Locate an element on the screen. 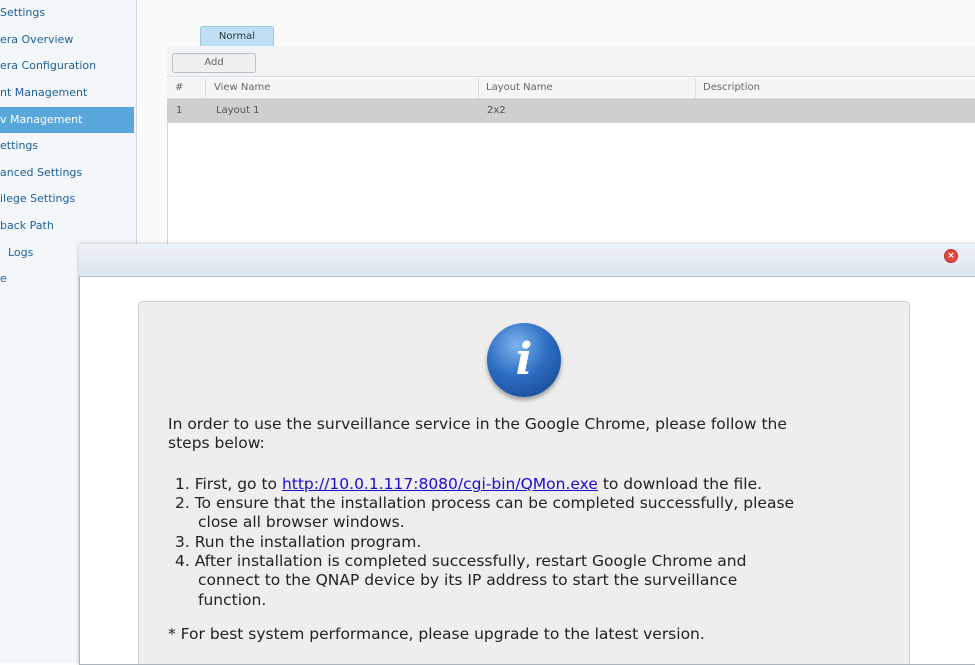  column-header-view-name: View Name is located at coordinates (242, 88).